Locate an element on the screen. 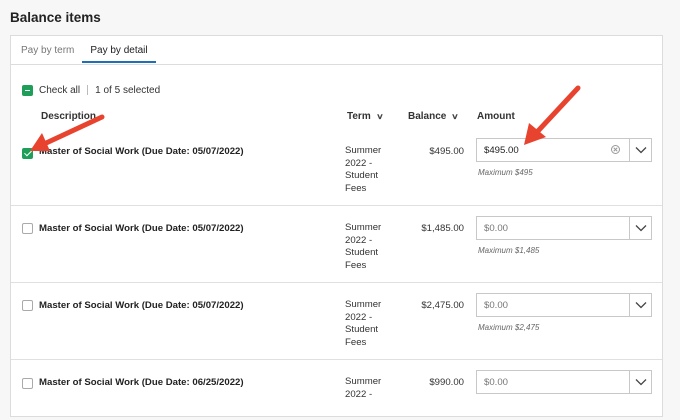  tab-bar: Pay by term Pay by detail is located at coordinates (336, 50).